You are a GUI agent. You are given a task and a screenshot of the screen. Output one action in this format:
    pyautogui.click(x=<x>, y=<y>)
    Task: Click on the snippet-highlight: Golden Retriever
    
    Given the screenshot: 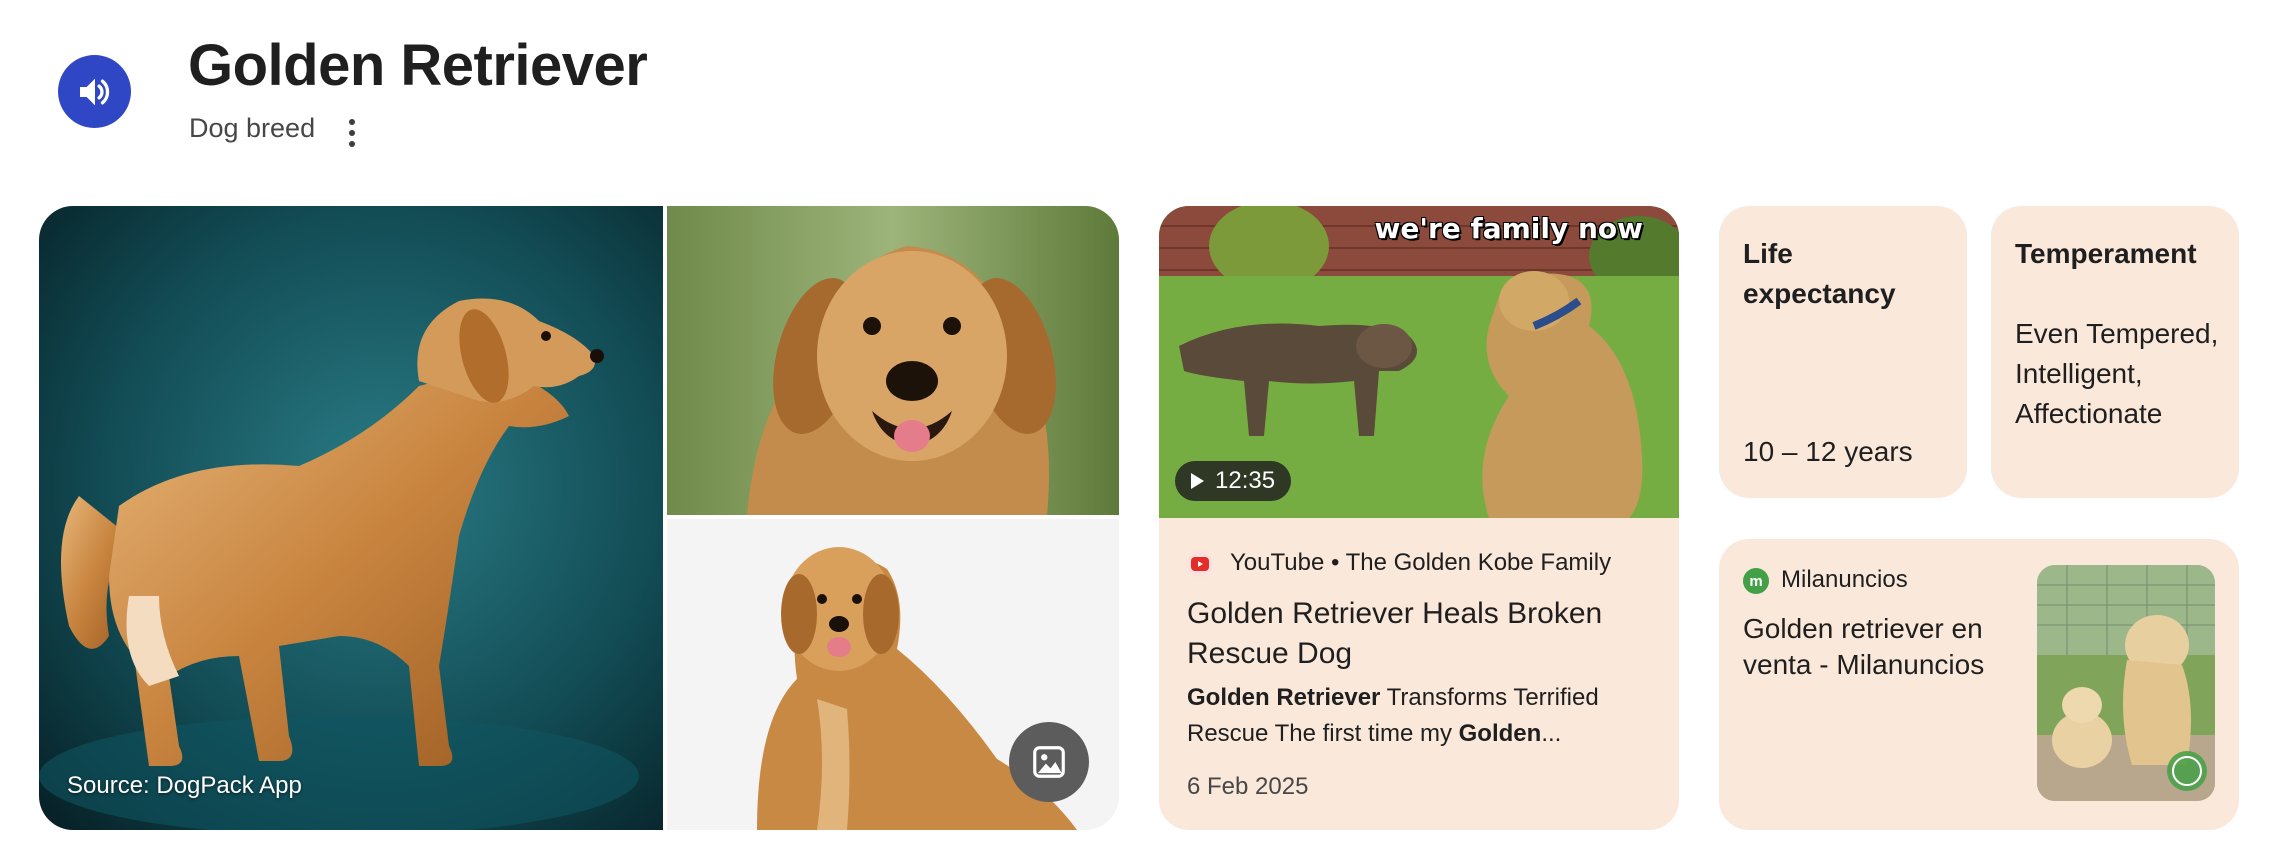 What is the action you would take?
    pyautogui.click(x=1284, y=697)
    